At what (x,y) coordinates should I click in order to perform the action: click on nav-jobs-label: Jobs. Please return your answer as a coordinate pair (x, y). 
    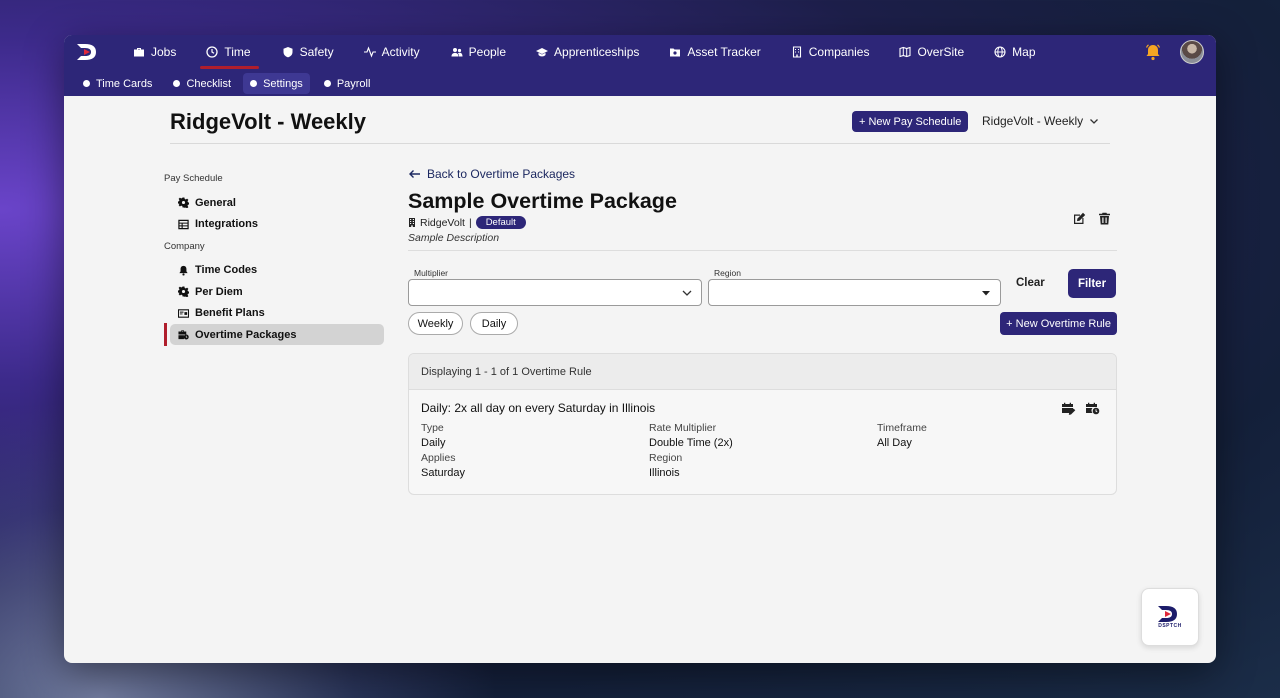
    Looking at the image, I should click on (164, 52).